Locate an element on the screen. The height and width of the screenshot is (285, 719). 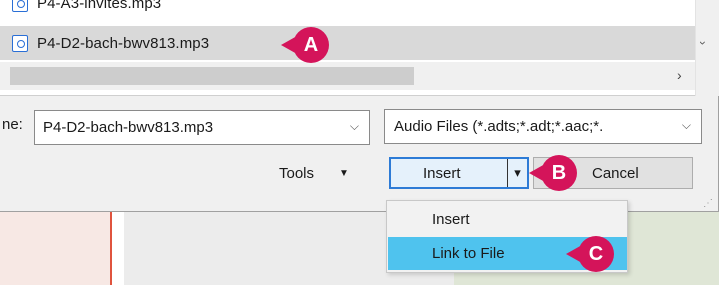
tools-button: Tools ▼ is located at coordinates (314, 173).